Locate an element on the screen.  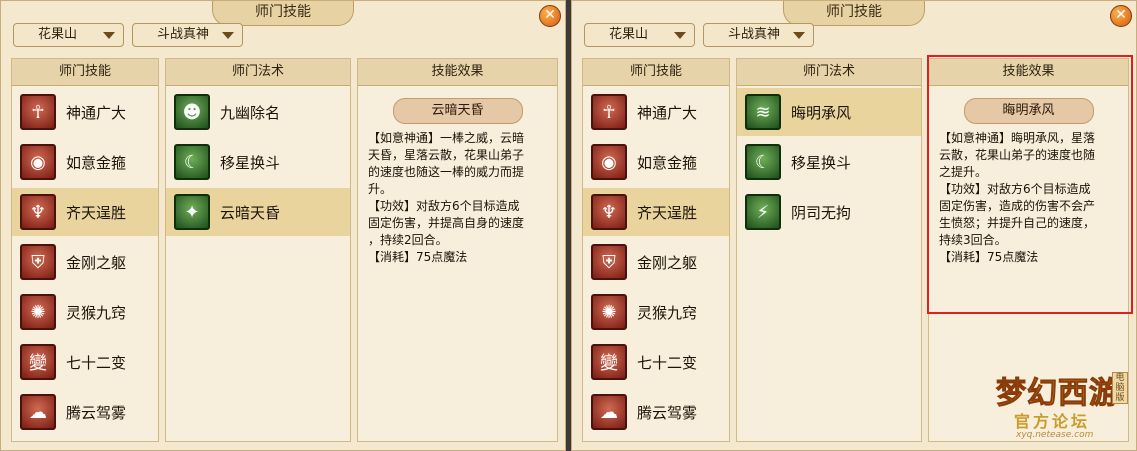
spell-row: ⚡ 阴司无拘 is located at coordinates (829, 212).